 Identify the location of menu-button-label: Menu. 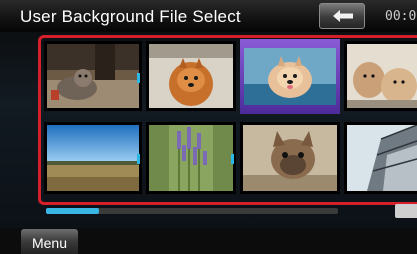
(49, 243).